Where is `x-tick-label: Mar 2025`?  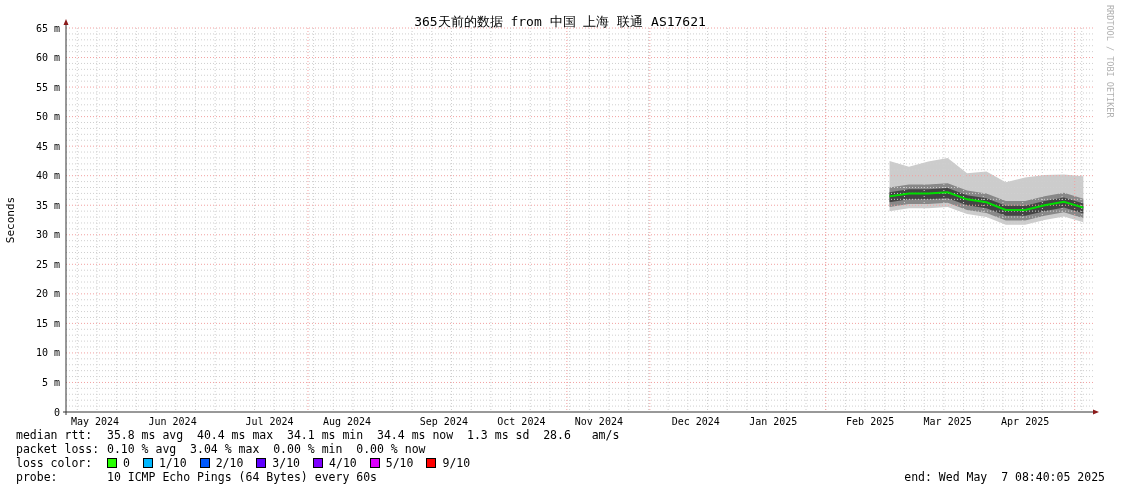
x-tick-label: Mar 2025 is located at coordinates (947, 421).